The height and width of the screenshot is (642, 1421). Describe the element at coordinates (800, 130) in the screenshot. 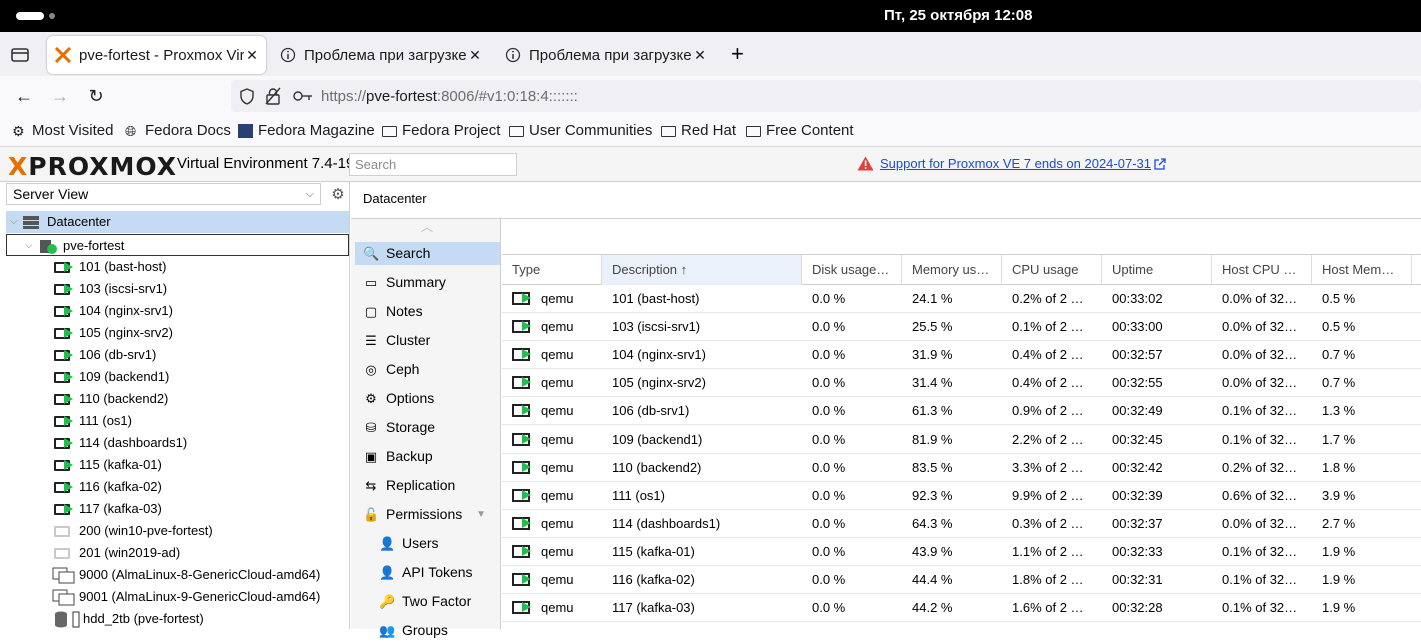

I see `bookmark-free-content: Free Content` at that location.